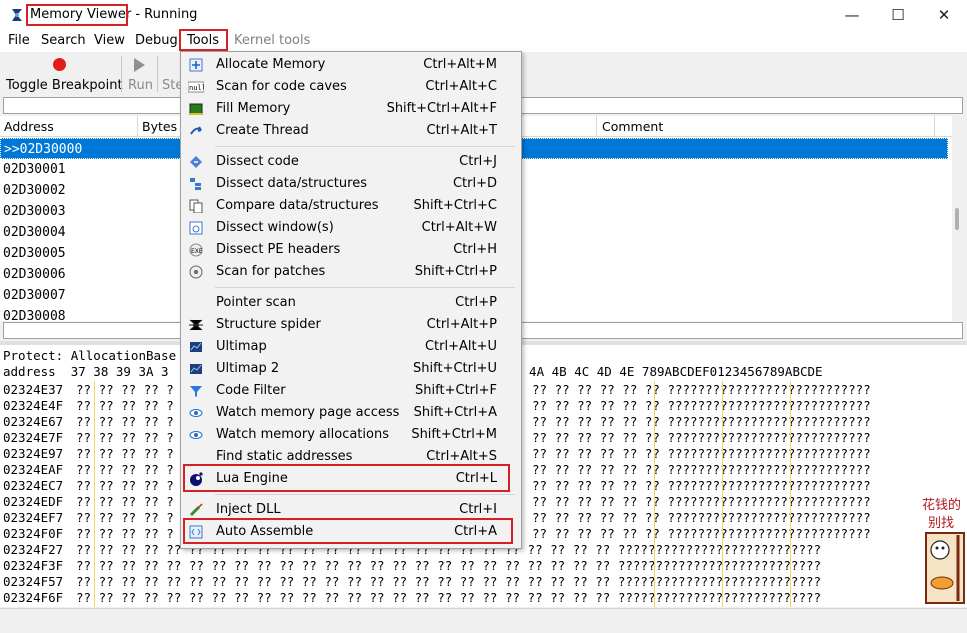  Describe the element at coordinates (109, 40) in the screenshot. I see `menu-view: View` at that location.